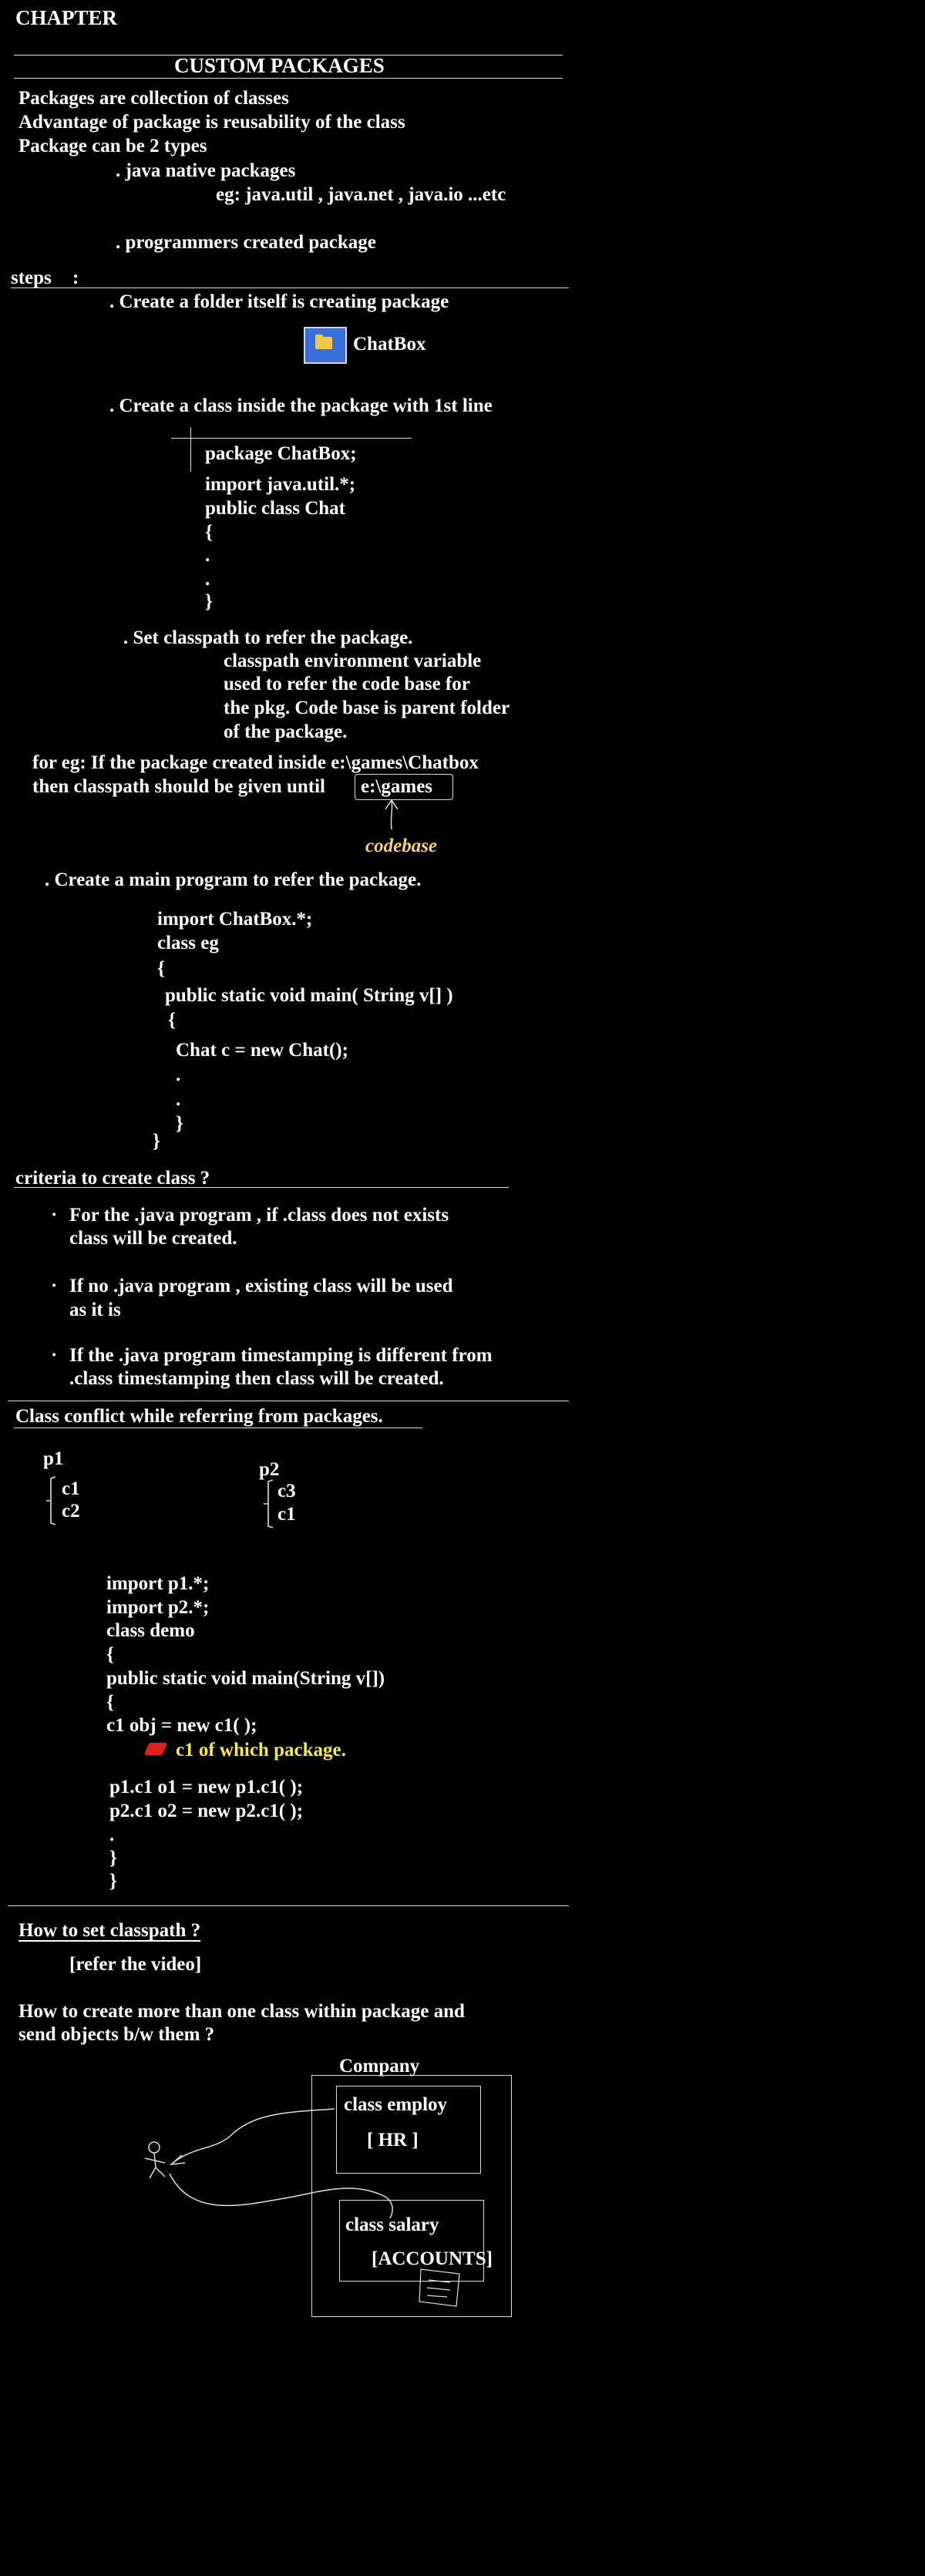 This screenshot has height=2576, width=925. I want to click on person-icon, so click(155, 2160).